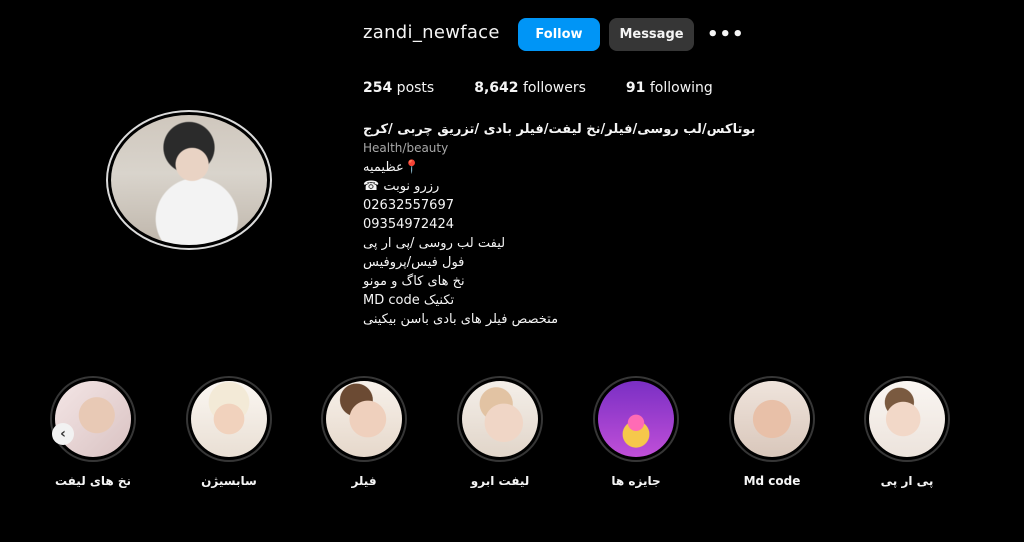  What do you see at coordinates (406, 148) in the screenshot?
I see `bio-category: Health/beauty` at bounding box center [406, 148].